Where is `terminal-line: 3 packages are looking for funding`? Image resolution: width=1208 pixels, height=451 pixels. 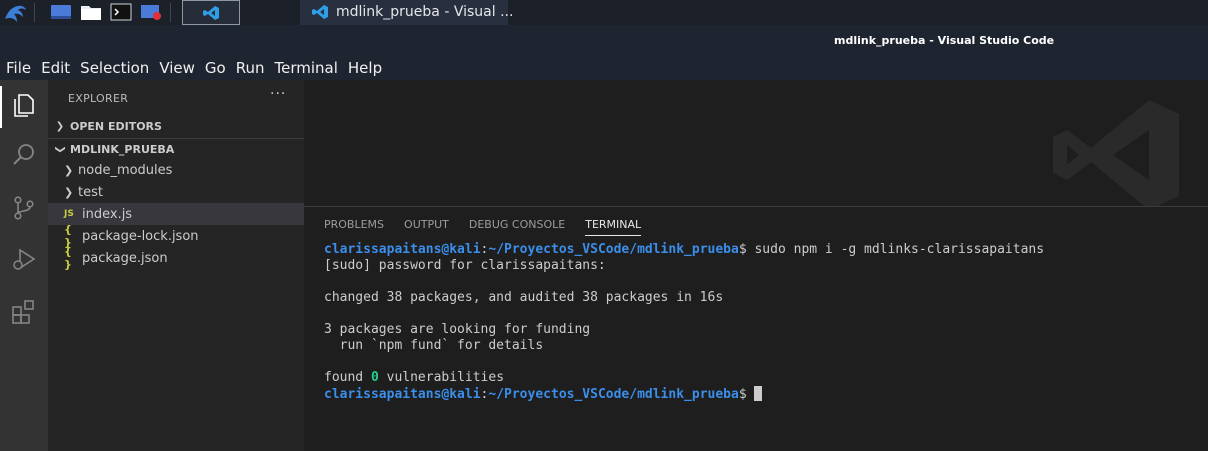 terminal-line: 3 packages are looking for funding is located at coordinates (457, 329).